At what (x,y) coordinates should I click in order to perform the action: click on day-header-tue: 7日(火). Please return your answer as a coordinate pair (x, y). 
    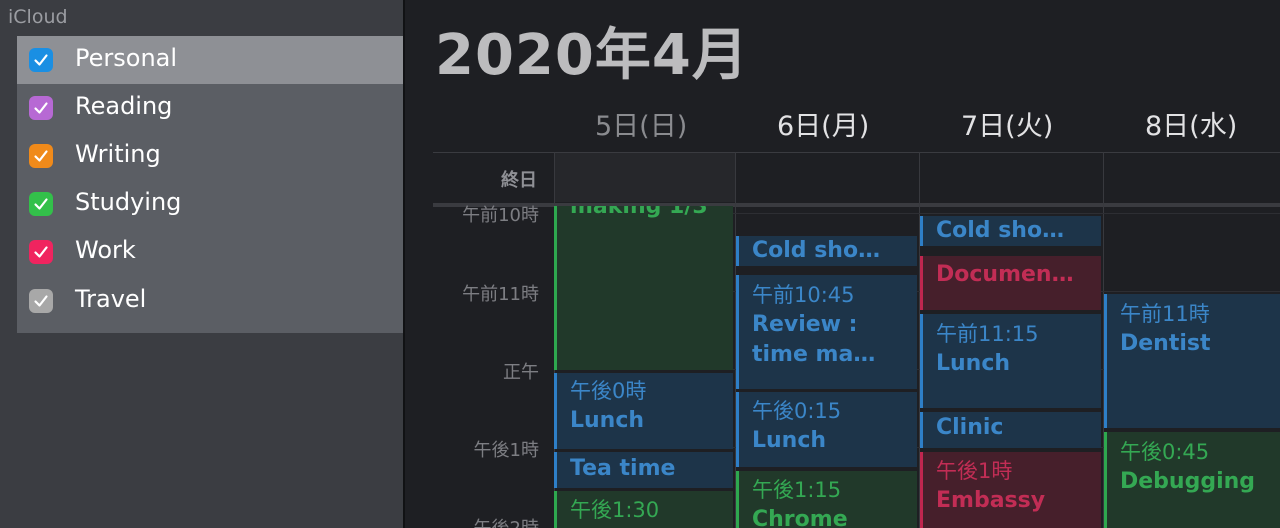
    Looking at the image, I should click on (1007, 123).